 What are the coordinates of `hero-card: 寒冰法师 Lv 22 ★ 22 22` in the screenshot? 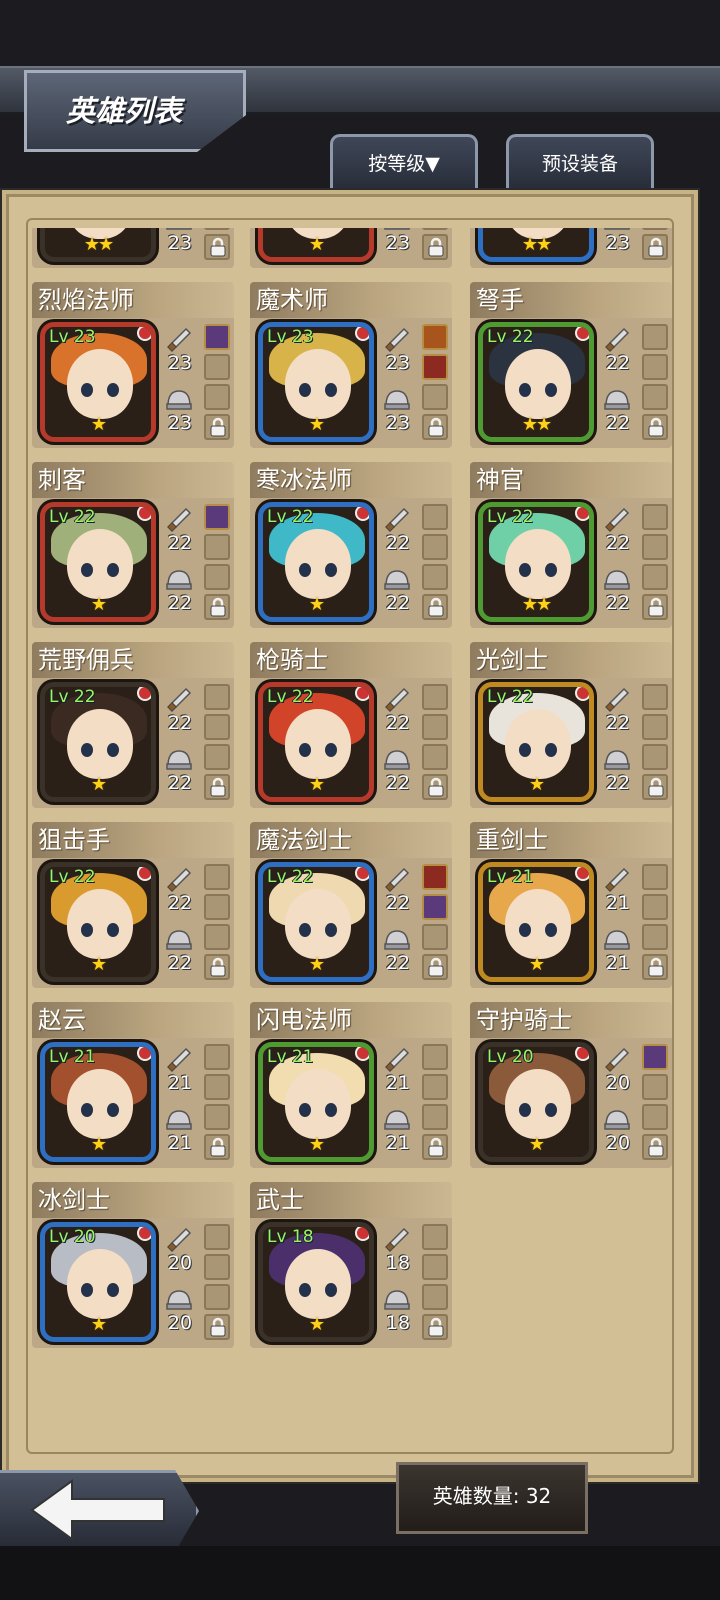 It's located at (351, 553).